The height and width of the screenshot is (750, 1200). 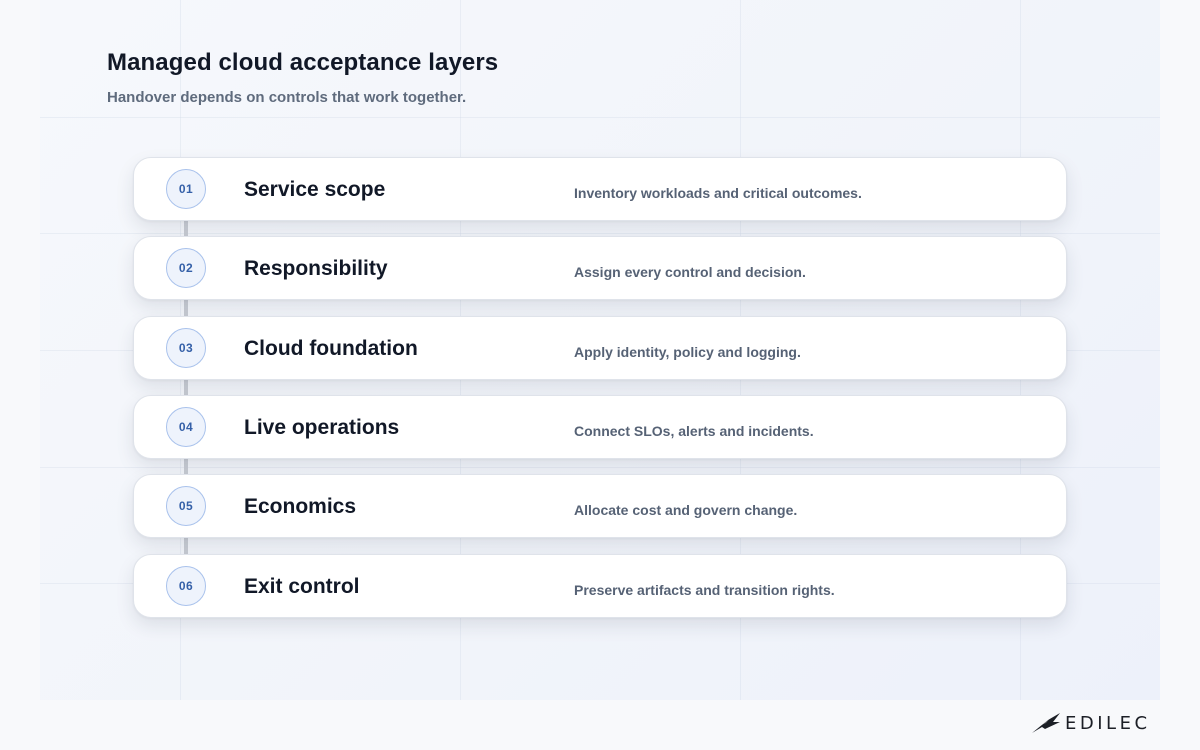 What do you see at coordinates (322, 427) in the screenshot?
I see `layer-label: Live operations` at bounding box center [322, 427].